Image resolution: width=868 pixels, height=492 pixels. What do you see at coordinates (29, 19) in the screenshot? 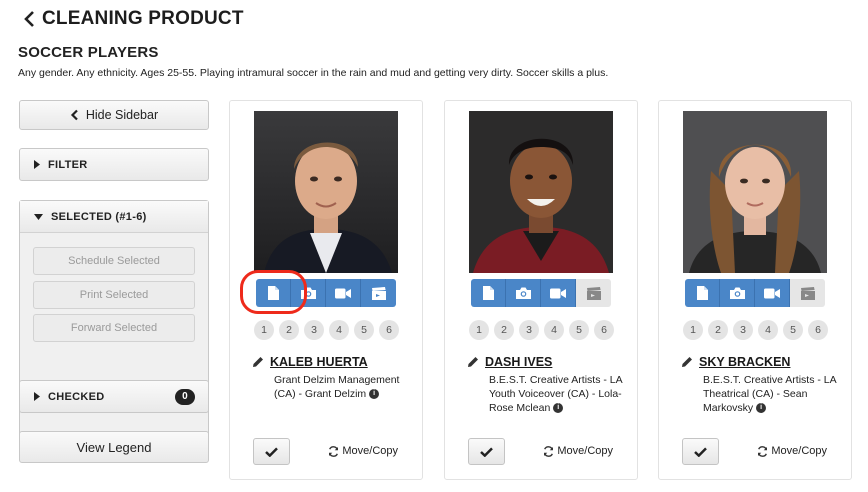
I see `back-chevron-icon` at bounding box center [29, 19].